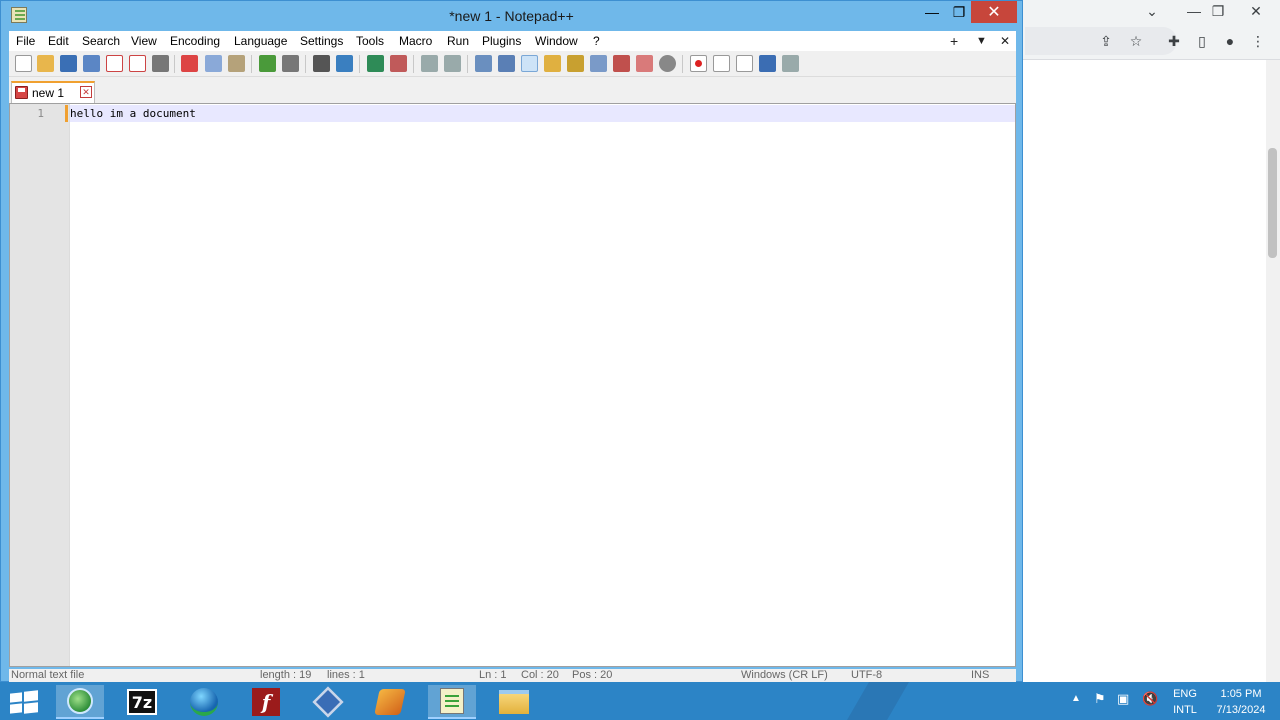 The width and height of the screenshot is (1280, 720). What do you see at coordinates (415, 41) in the screenshot?
I see `menu-macro: Macro` at bounding box center [415, 41].